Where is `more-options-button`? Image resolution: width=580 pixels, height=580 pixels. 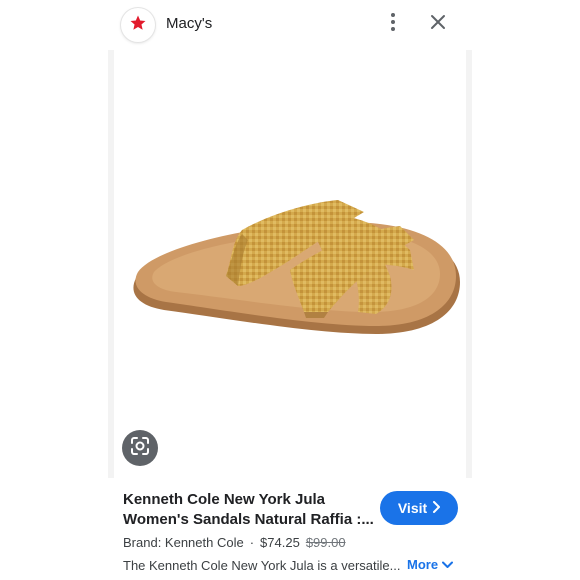
more-options-button is located at coordinates (393, 24).